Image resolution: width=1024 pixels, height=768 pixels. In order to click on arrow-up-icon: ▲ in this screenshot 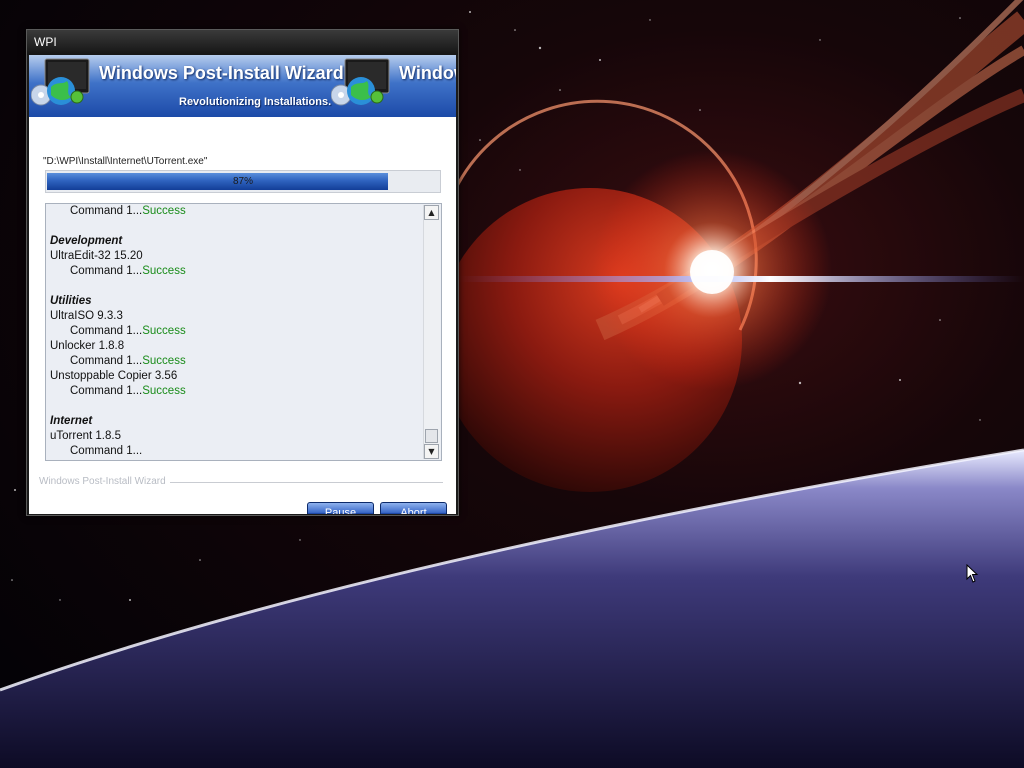, I will do `click(431, 212)`.